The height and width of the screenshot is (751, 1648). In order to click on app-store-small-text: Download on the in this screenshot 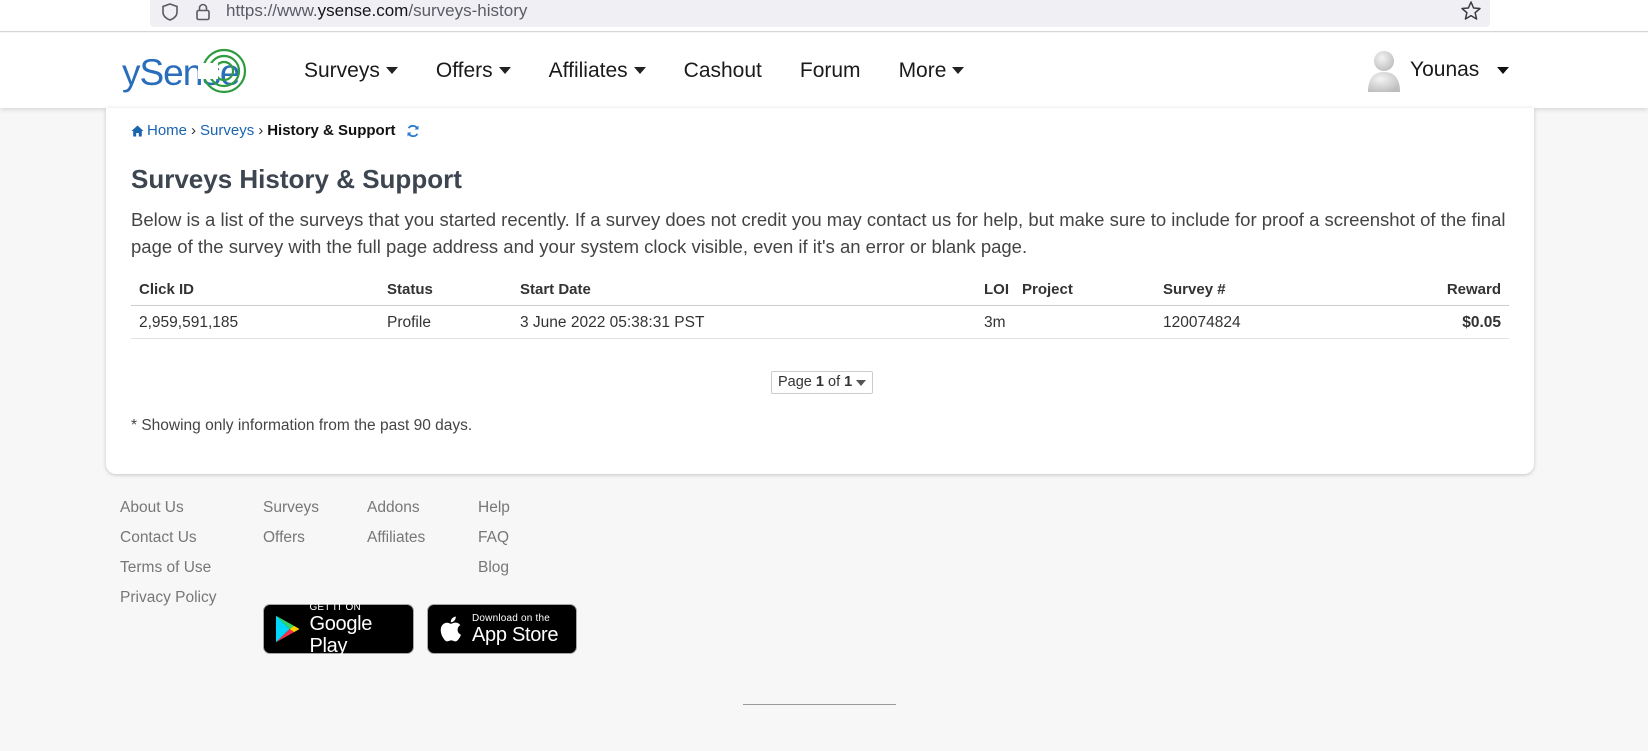, I will do `click(511, 618)`.